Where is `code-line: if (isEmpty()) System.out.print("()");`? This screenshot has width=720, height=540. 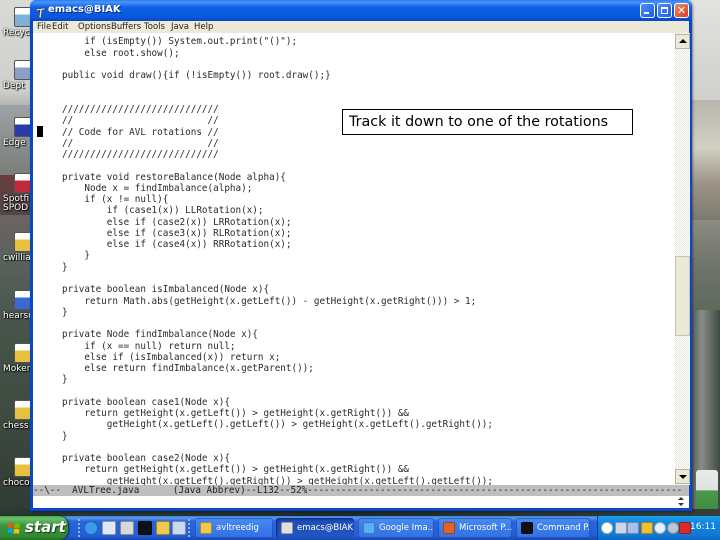
code-line: if (isEmpty()) System.out.print("()"); is located at coordinates (180, 42).